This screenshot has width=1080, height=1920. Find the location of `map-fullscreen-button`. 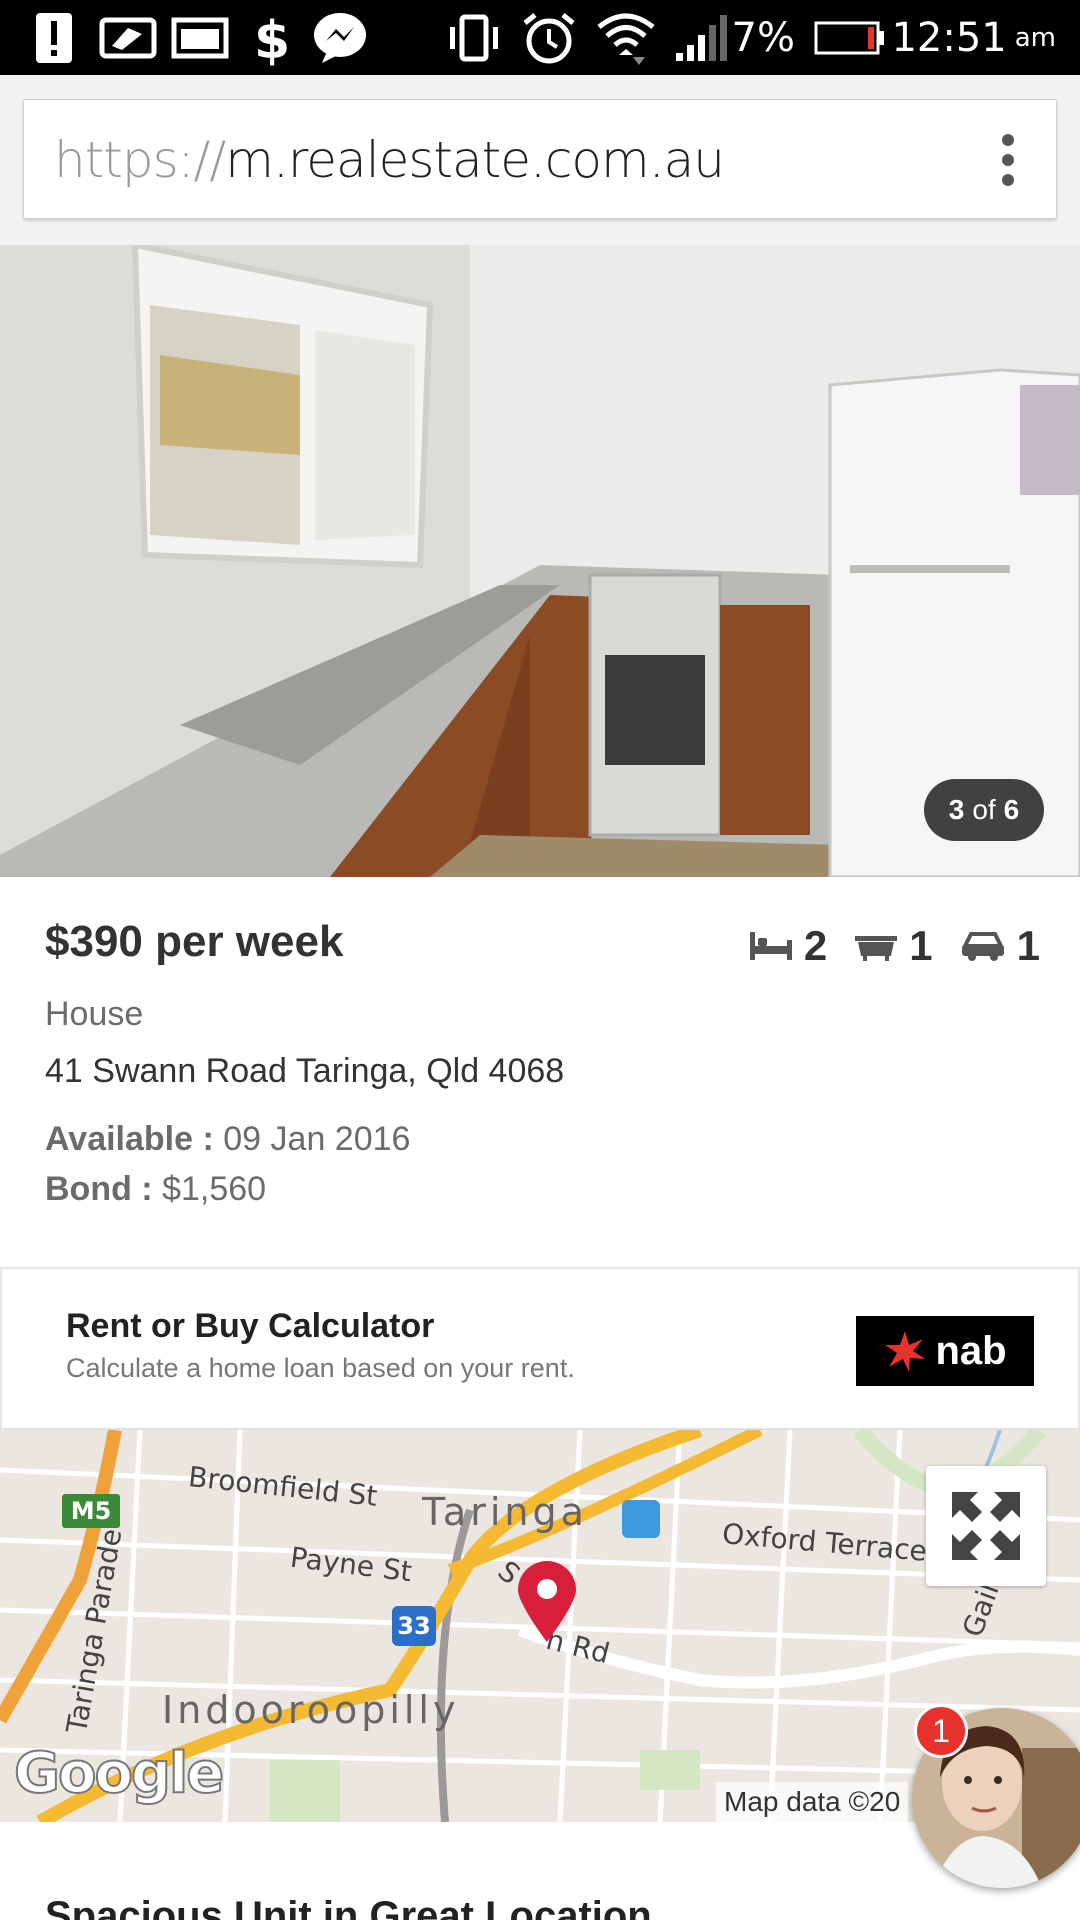

map-fullscreen-button is located at coordinates (986, 1526).